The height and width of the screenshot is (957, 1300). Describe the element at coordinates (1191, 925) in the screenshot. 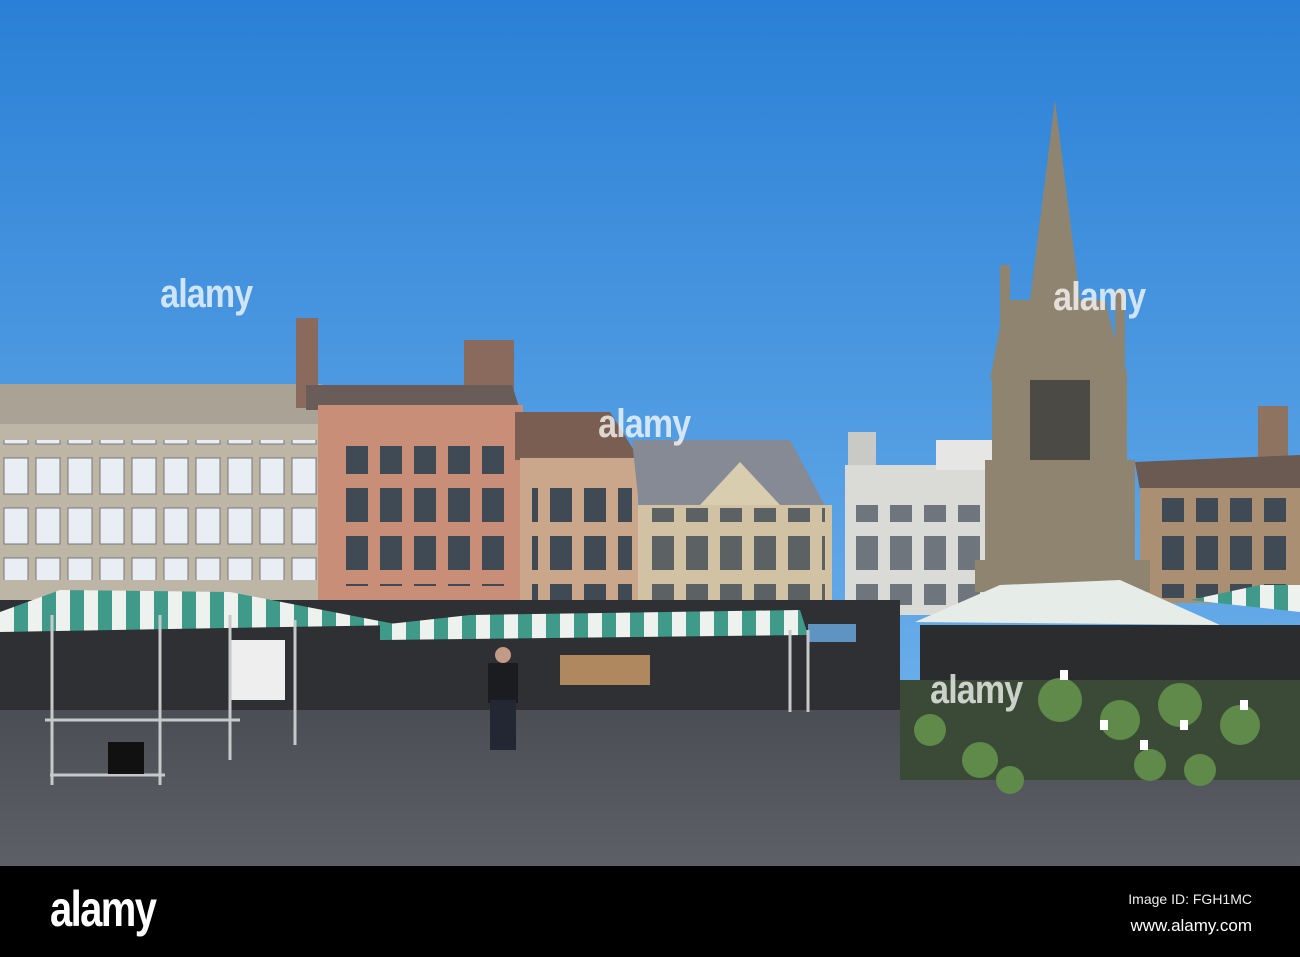

I see `website-url: www.alamy.com` at that location.